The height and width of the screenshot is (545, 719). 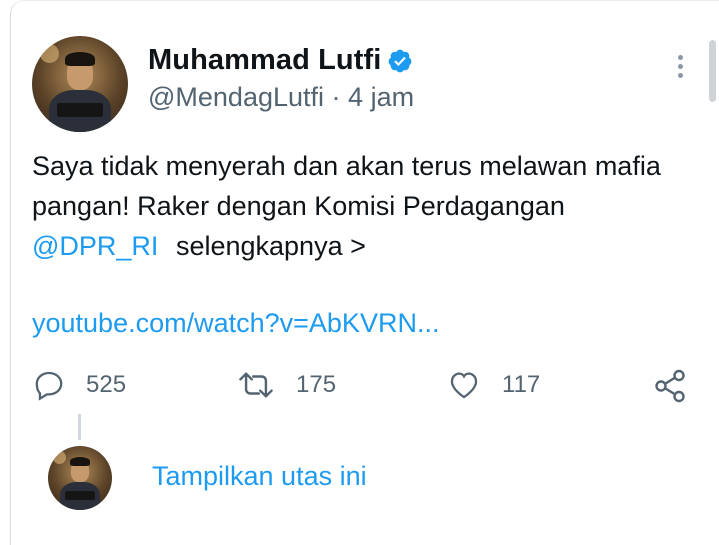 What do you see at coordinates (106, 384) in the screenshot?
I see `reply-count: 525` at bounding box center [106, 384].